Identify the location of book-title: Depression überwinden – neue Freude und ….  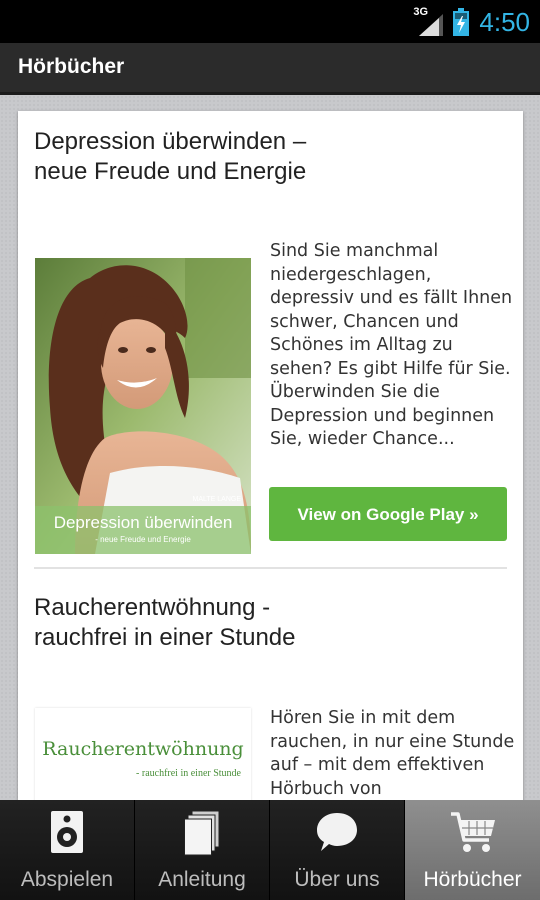
(170, 156).